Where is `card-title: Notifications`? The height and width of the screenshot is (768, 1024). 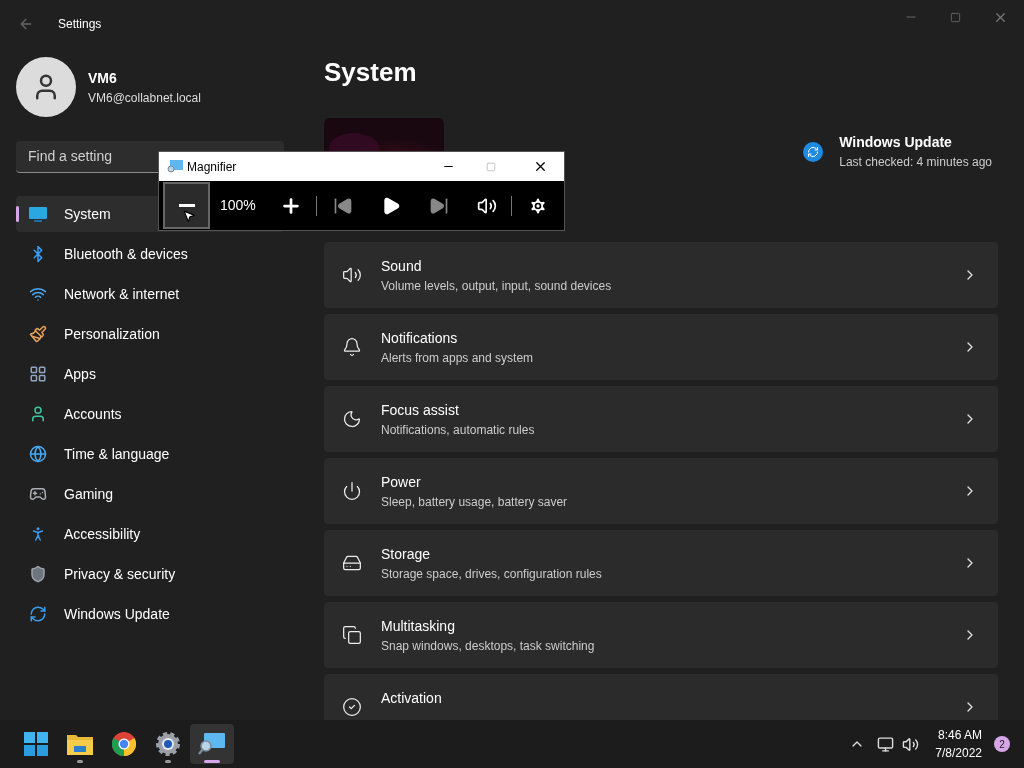
card-title: Notifications is located at coordinates (420, 338).